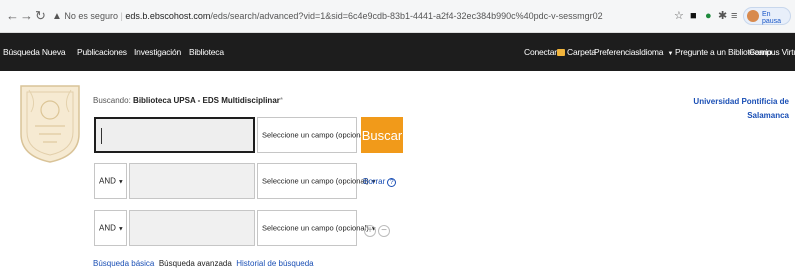  What do you see at coordinates (12, 16) in the screenshot?
I see `back-arrow-icon: ←` at bounding box center [12, 16].